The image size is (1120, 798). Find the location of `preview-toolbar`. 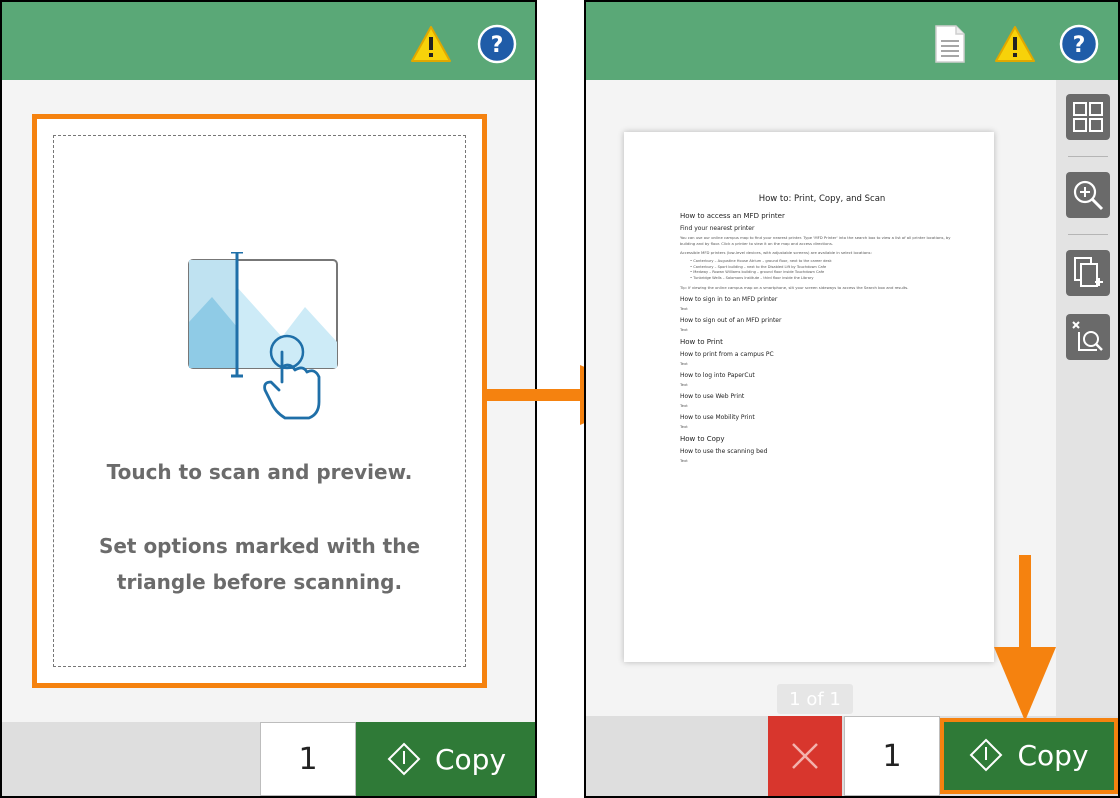

preview-toolbar is located at coordinates (1087, 398).